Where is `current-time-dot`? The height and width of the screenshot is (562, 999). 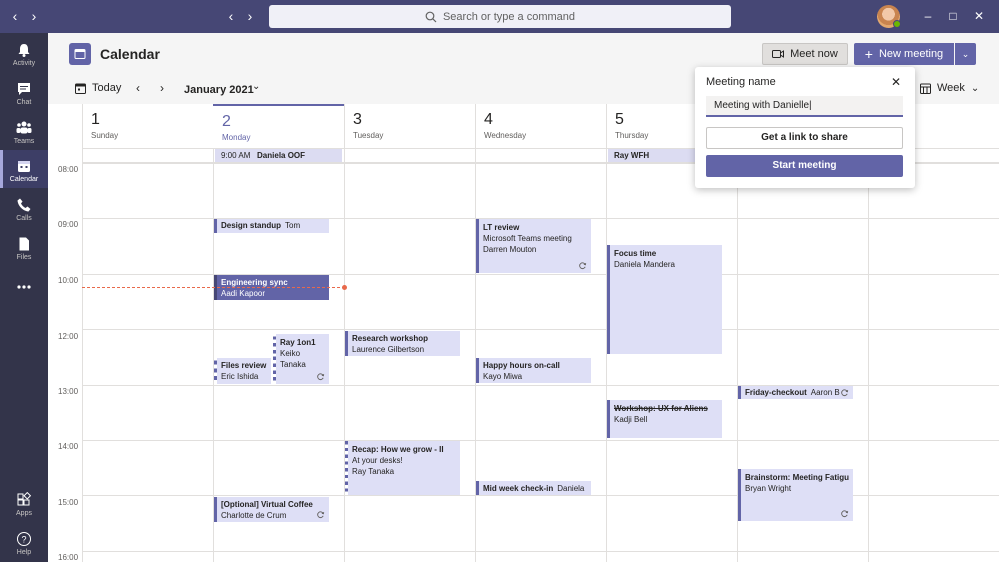
current-time-dot is located at coordinates (344, 287).